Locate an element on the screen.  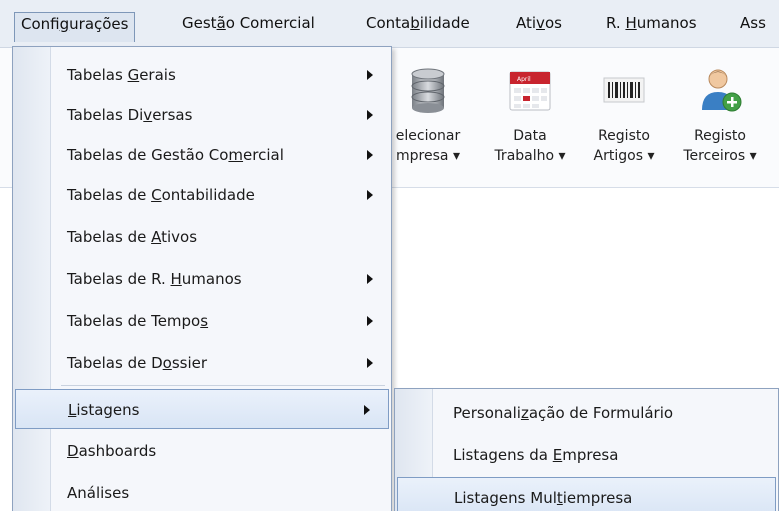
add-user-icon is located at coordinates (722, 90).